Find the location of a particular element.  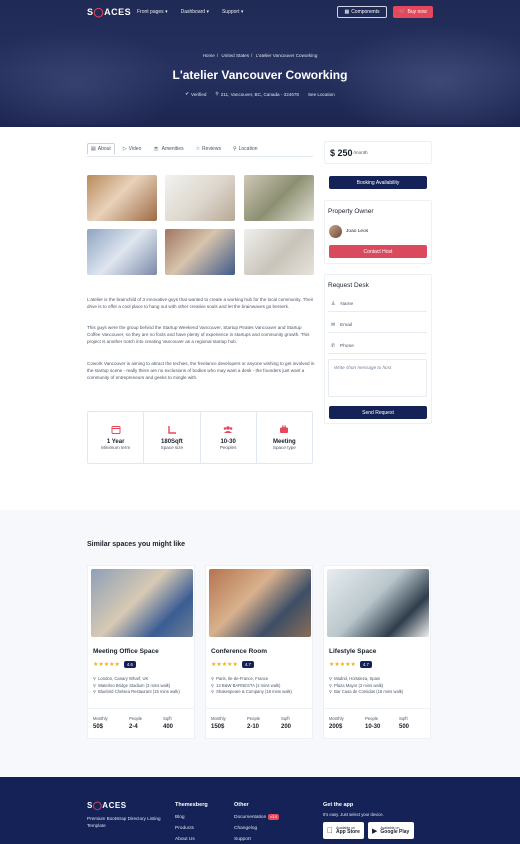

footer-link-support: Support is located at coordinates (242, 839).